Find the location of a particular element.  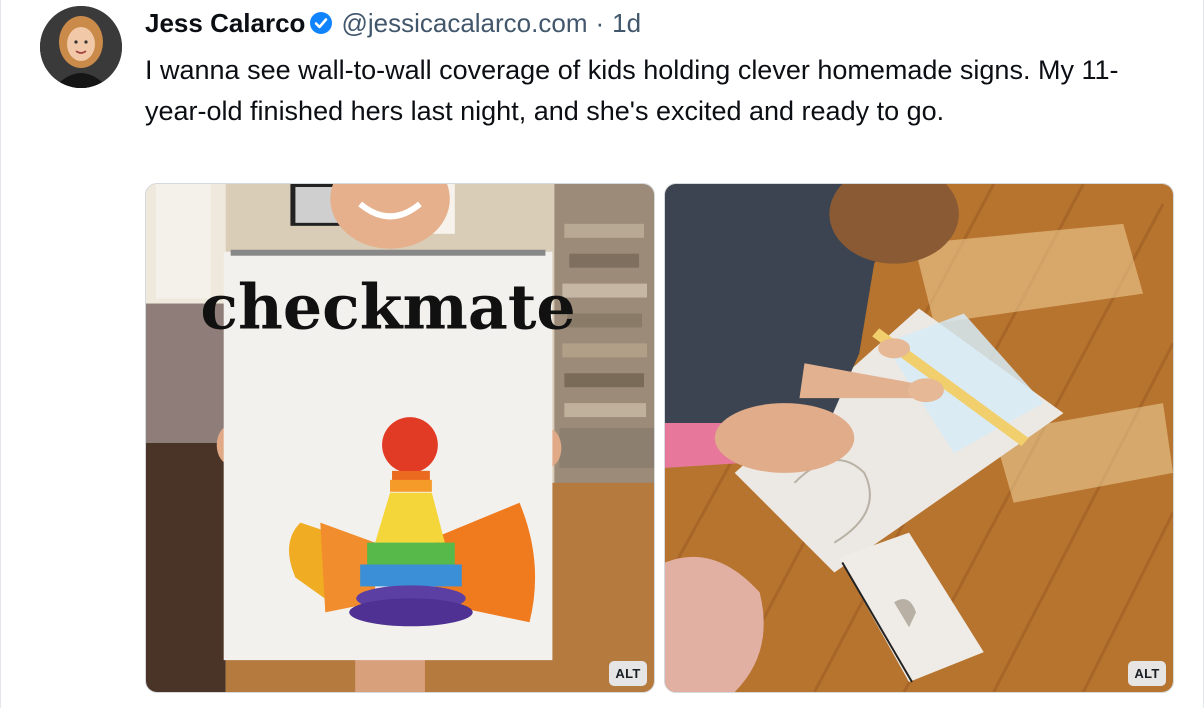

avatar is located at coordinates (81, 47).